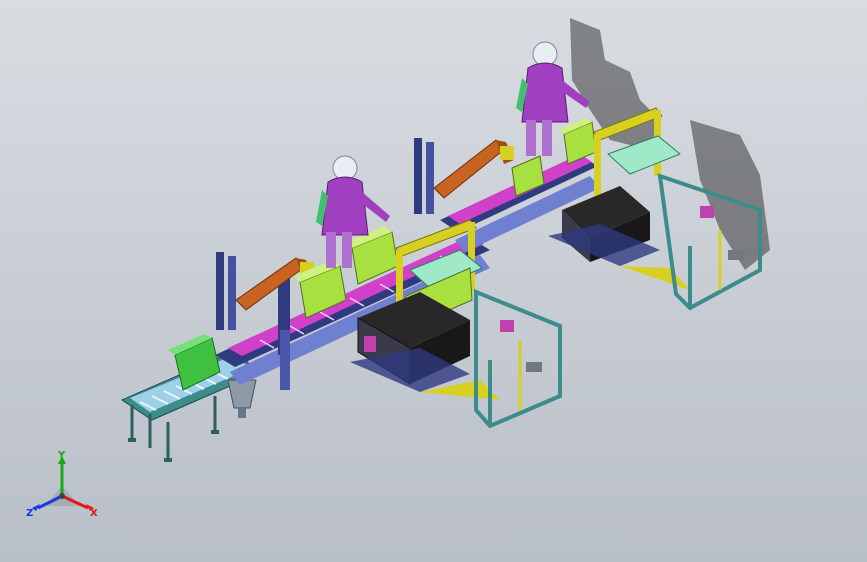 Image resolution: width=867 pixels, height=562 pixels. Describe the element at coordinates (61, 455) in the screenshot. I see `y-axis-label: Y` at that location.